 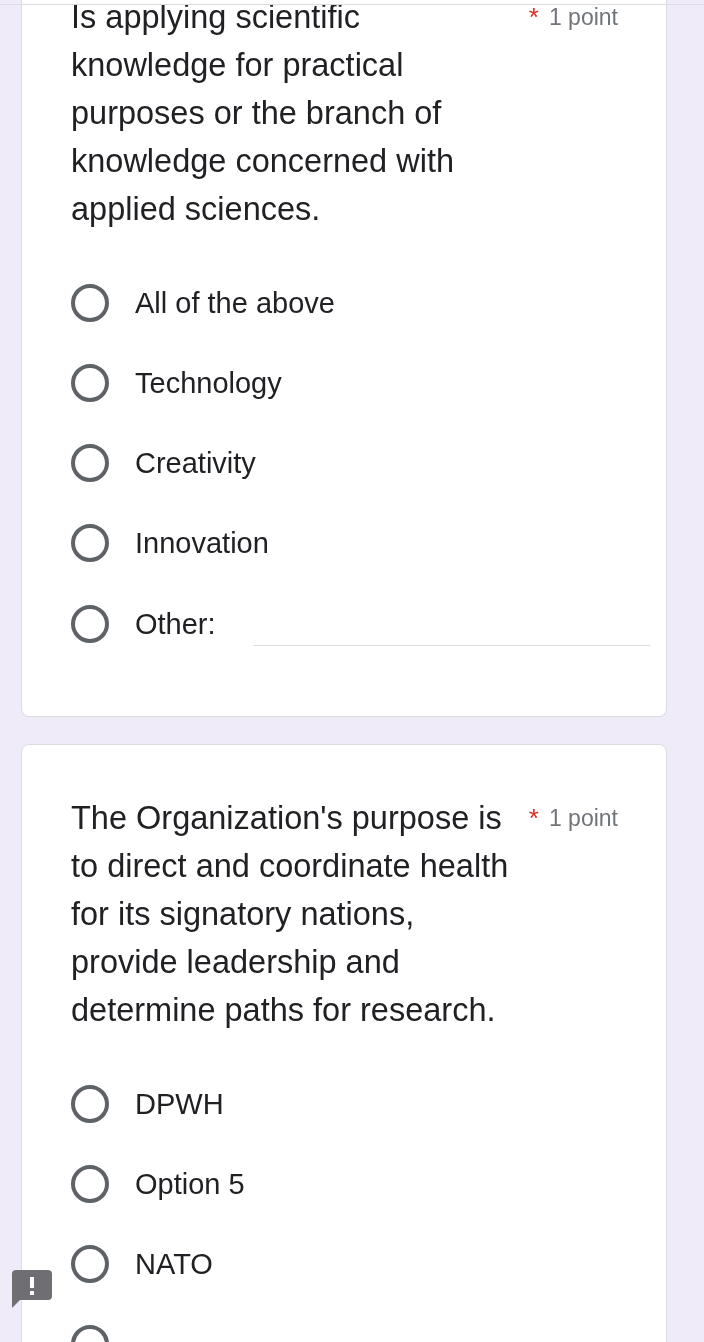 I want to click on option-label: DPWH, so click(x=179, y=1104).